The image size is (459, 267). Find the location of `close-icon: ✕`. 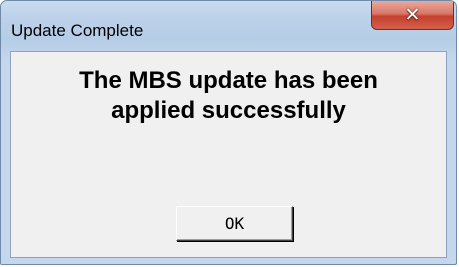

close-icon: ✕ is located at coordinates (412, 14).